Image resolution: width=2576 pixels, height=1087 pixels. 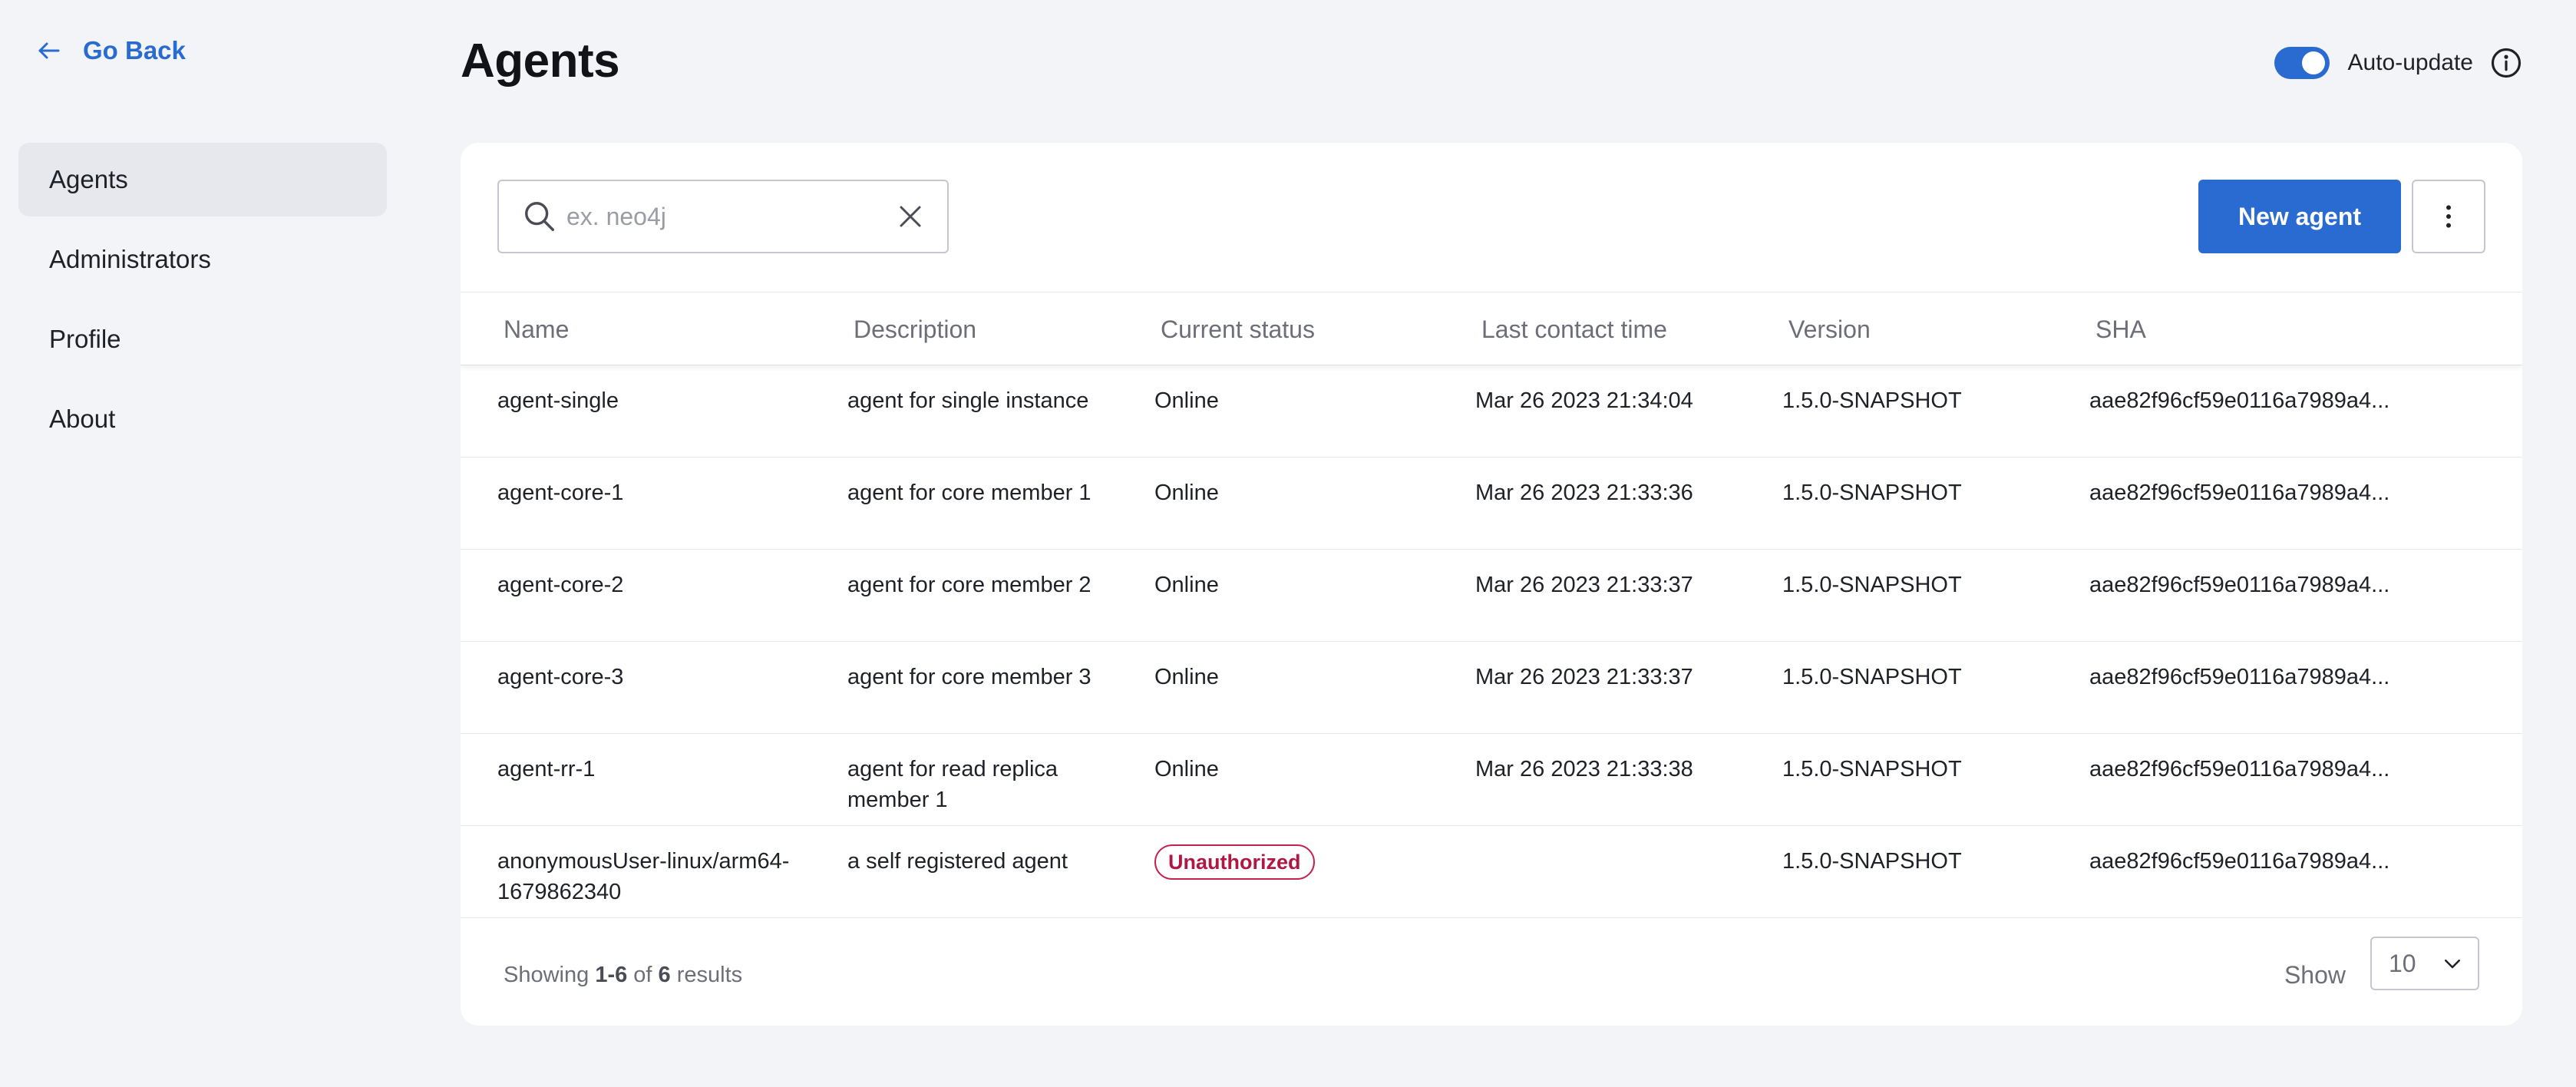 I want to click on cell-description: a self registered agent, so click(x=957, y=861).